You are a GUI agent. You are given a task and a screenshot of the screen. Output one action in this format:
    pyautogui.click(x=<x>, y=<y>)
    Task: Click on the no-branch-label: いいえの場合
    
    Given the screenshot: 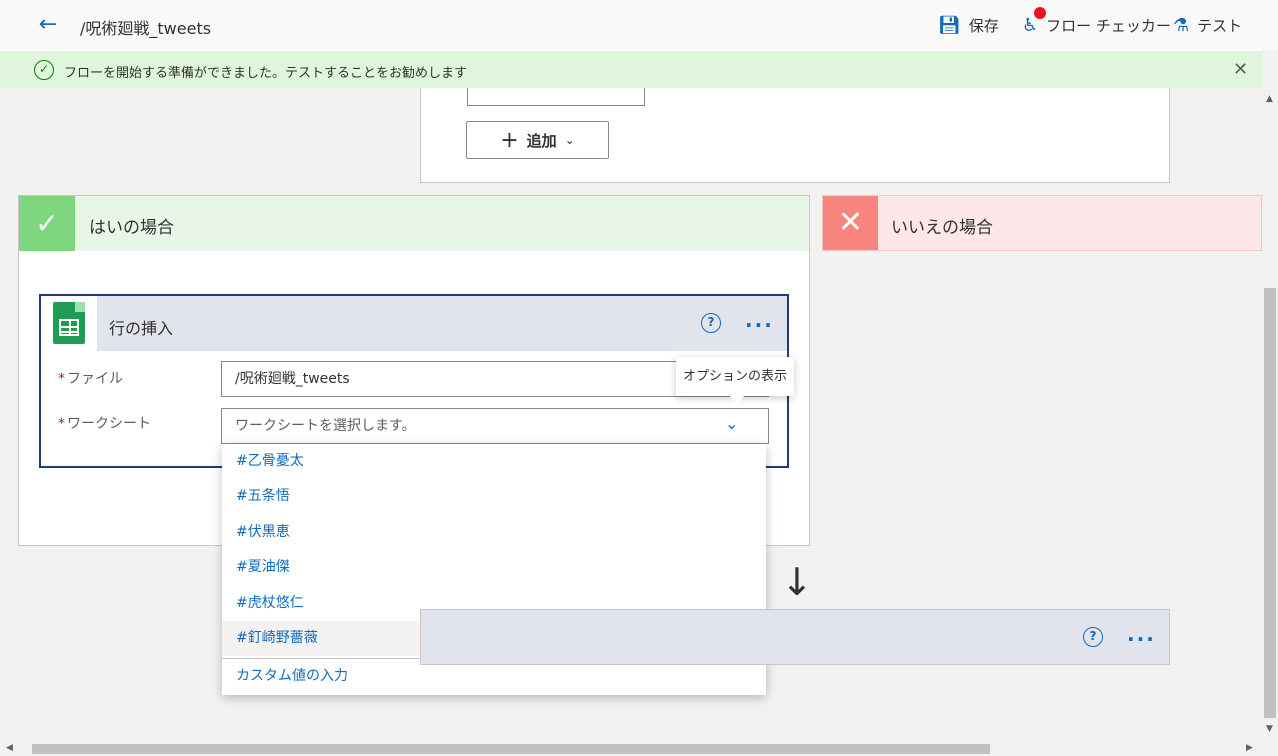 What is the action you would take?
    pyautogui.click(x=942, y=228)
    